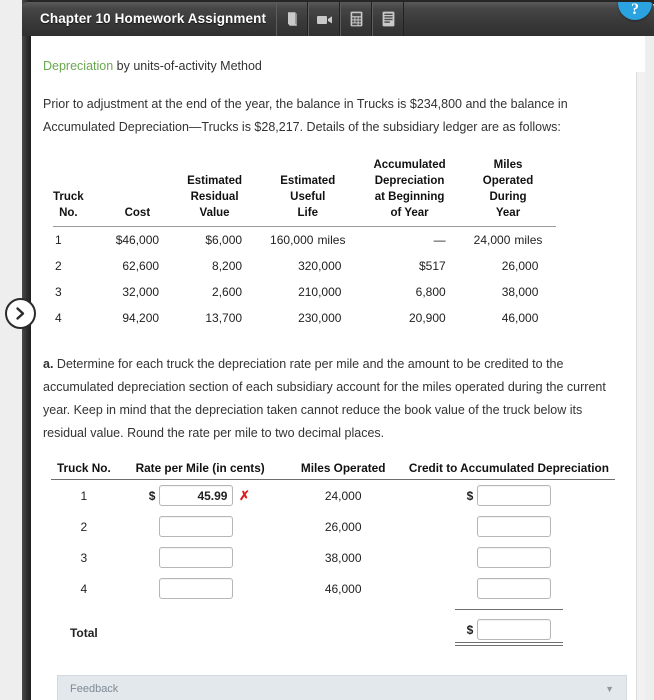 The height and width of the screenshot is (700, 654). I want to click on topic-link: Depreciation, so click(78, 66).